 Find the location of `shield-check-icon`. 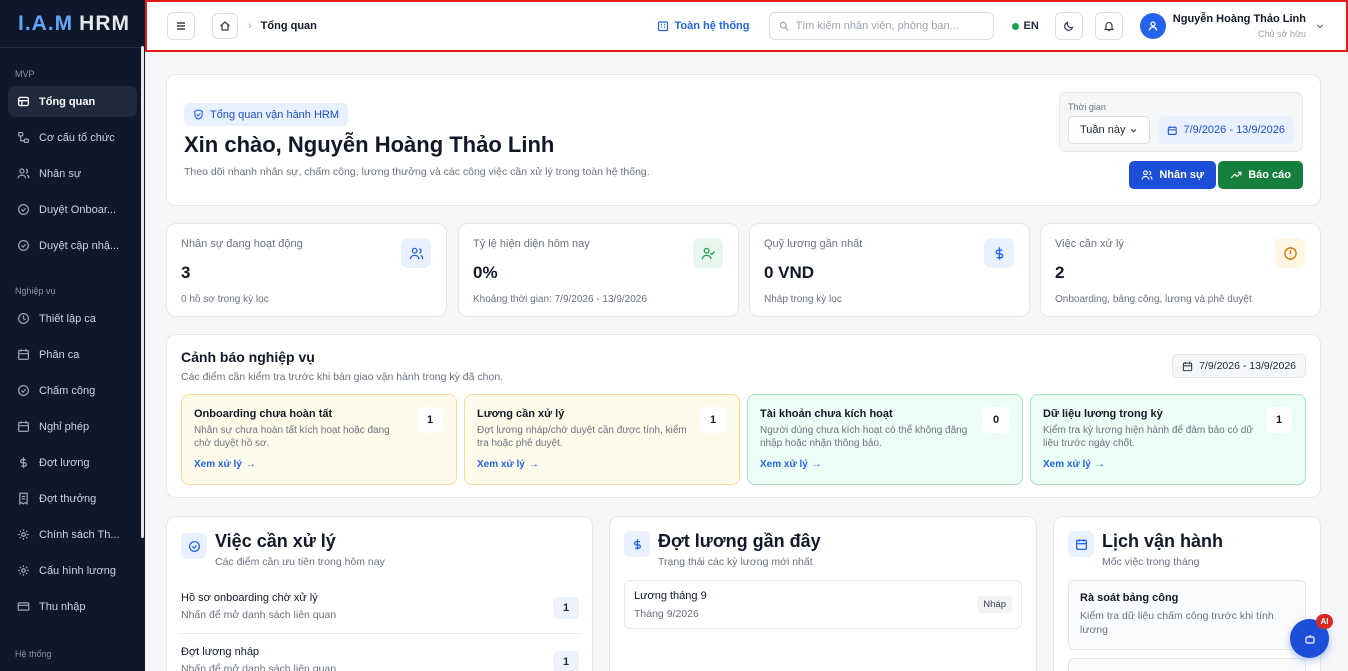

shield-check-icon is located at coordinates (198, 114).